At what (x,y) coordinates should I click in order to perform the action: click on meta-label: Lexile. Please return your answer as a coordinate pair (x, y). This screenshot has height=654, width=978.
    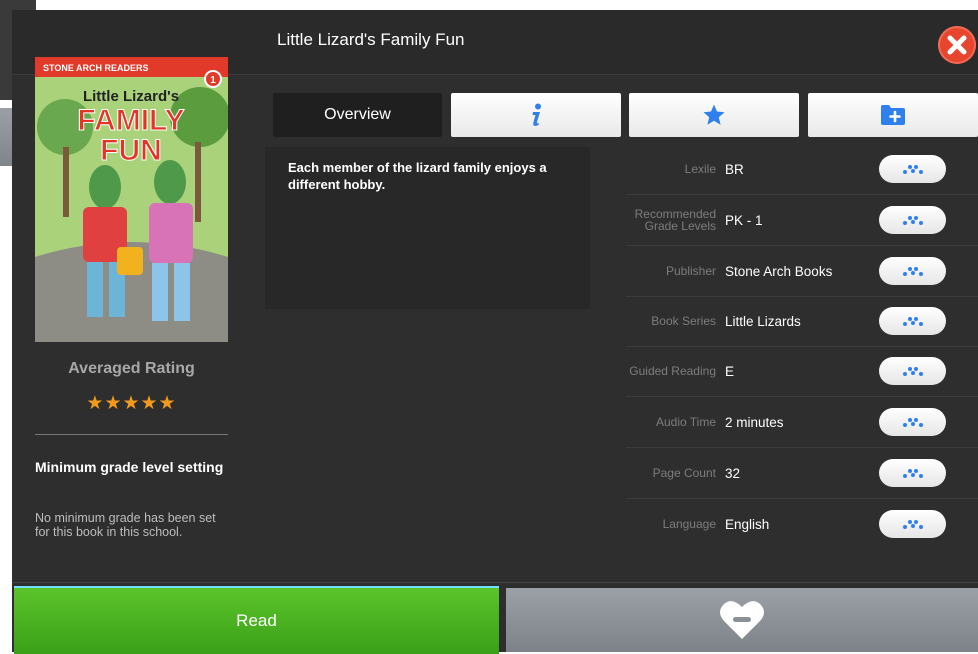
    Looking at the image, I should click on (700, 169).